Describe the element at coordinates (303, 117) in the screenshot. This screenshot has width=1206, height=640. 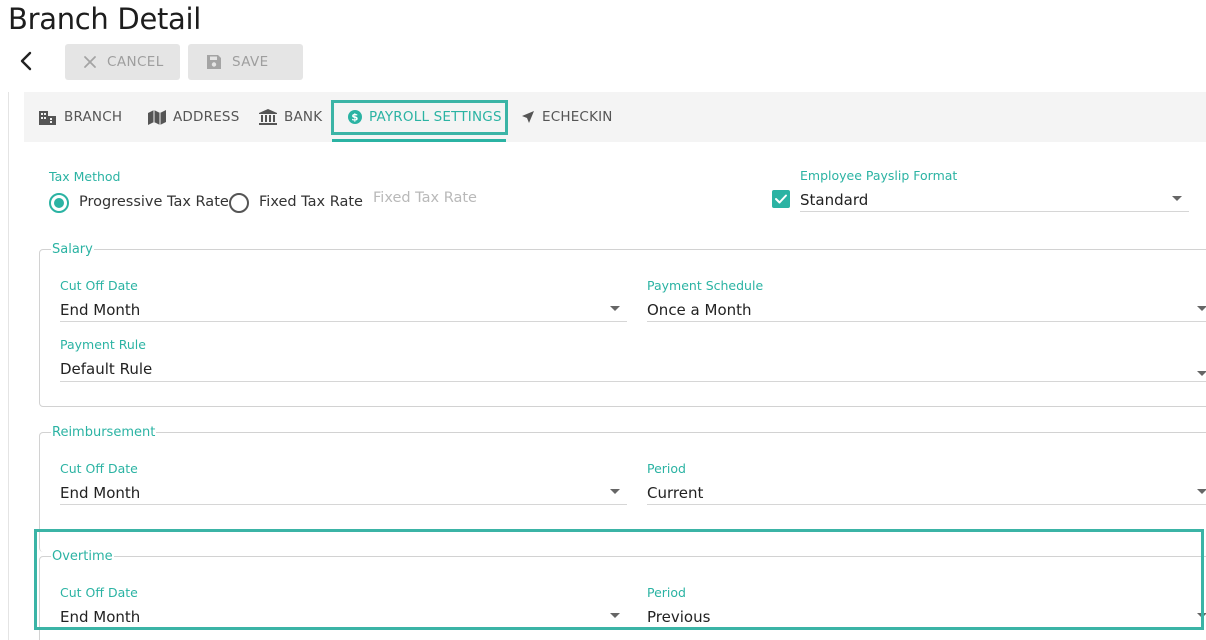
I see `tab-bank-label: BANK` at that location.